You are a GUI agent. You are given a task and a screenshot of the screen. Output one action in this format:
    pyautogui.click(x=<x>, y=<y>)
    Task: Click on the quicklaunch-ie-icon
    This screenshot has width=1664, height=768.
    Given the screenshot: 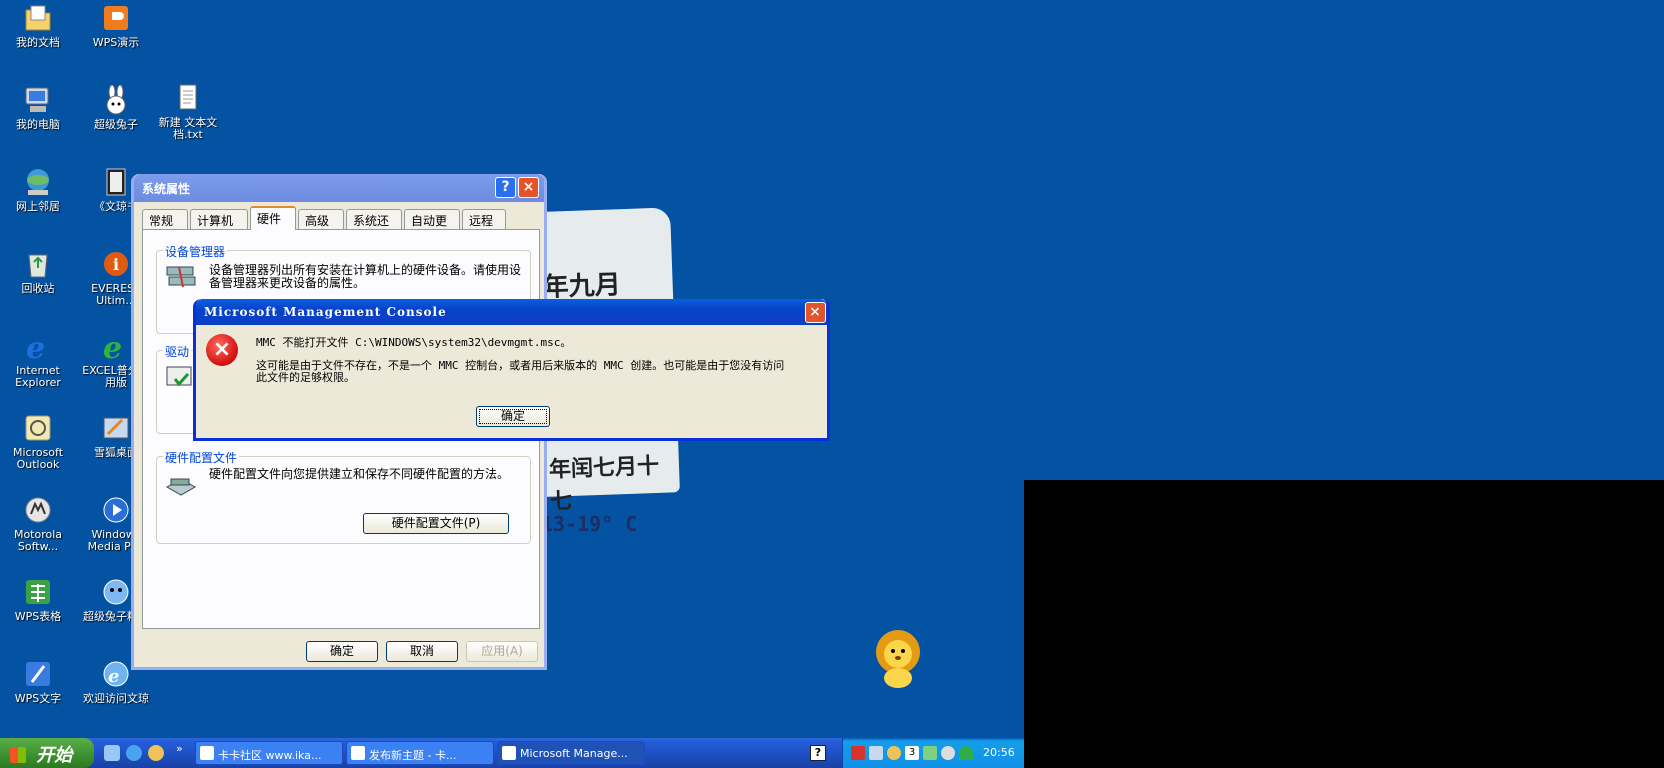 What is the action you would take?
    pyautogui.click(x=134, y=753)
    